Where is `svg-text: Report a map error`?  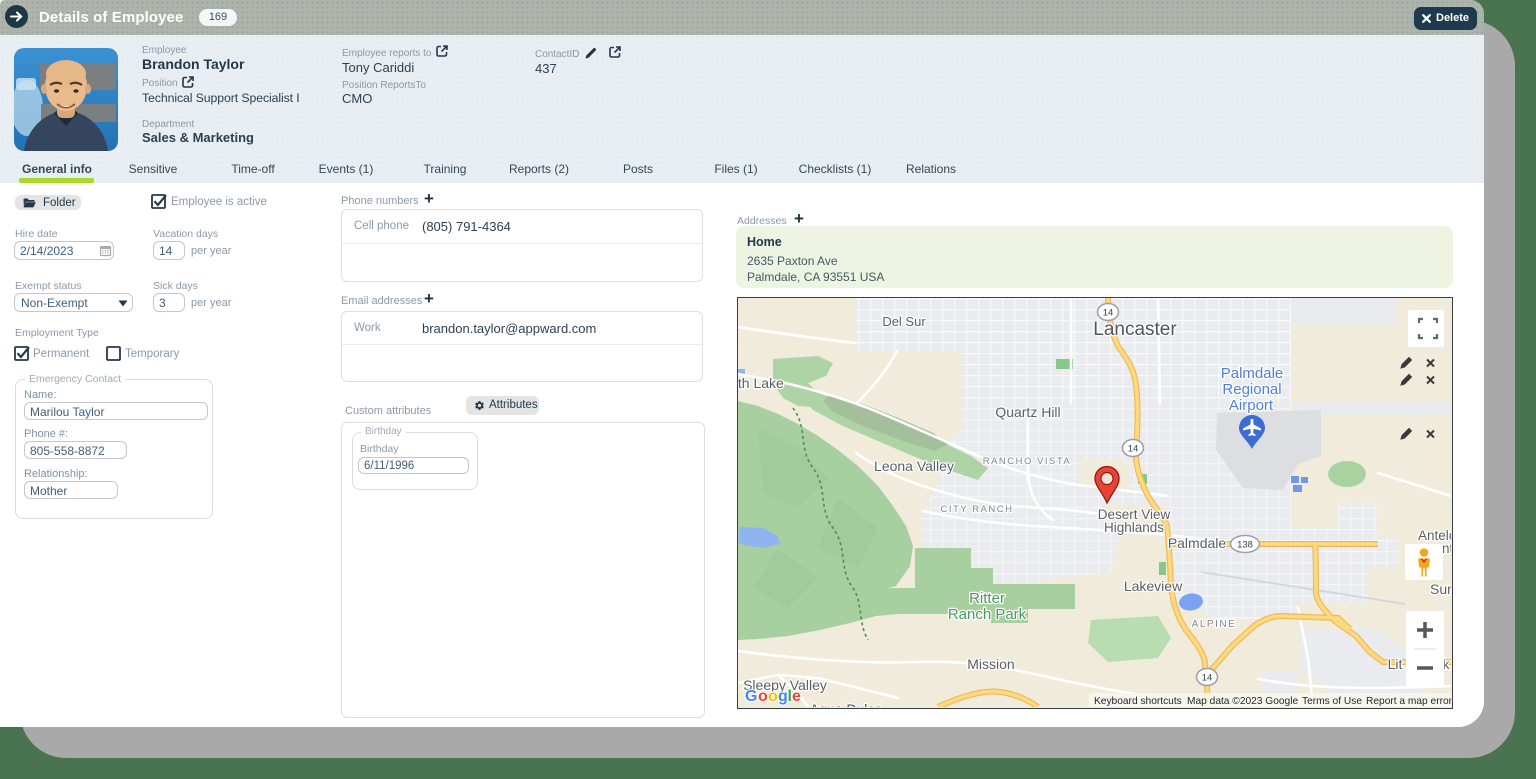 svg-text: Report a map error is located at coordinates (1408, 701).